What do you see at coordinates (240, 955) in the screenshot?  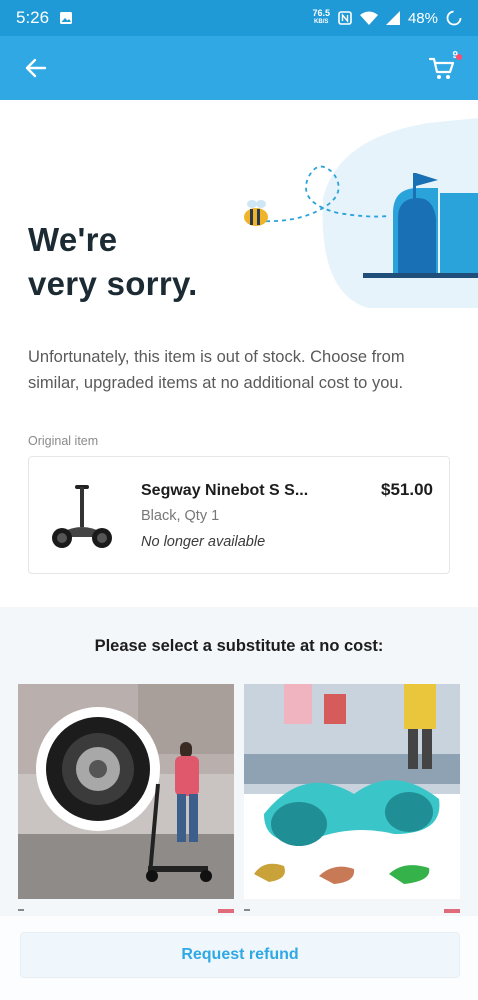 I see `request-refund-button: Request refund` at bounding box center [240, 955].